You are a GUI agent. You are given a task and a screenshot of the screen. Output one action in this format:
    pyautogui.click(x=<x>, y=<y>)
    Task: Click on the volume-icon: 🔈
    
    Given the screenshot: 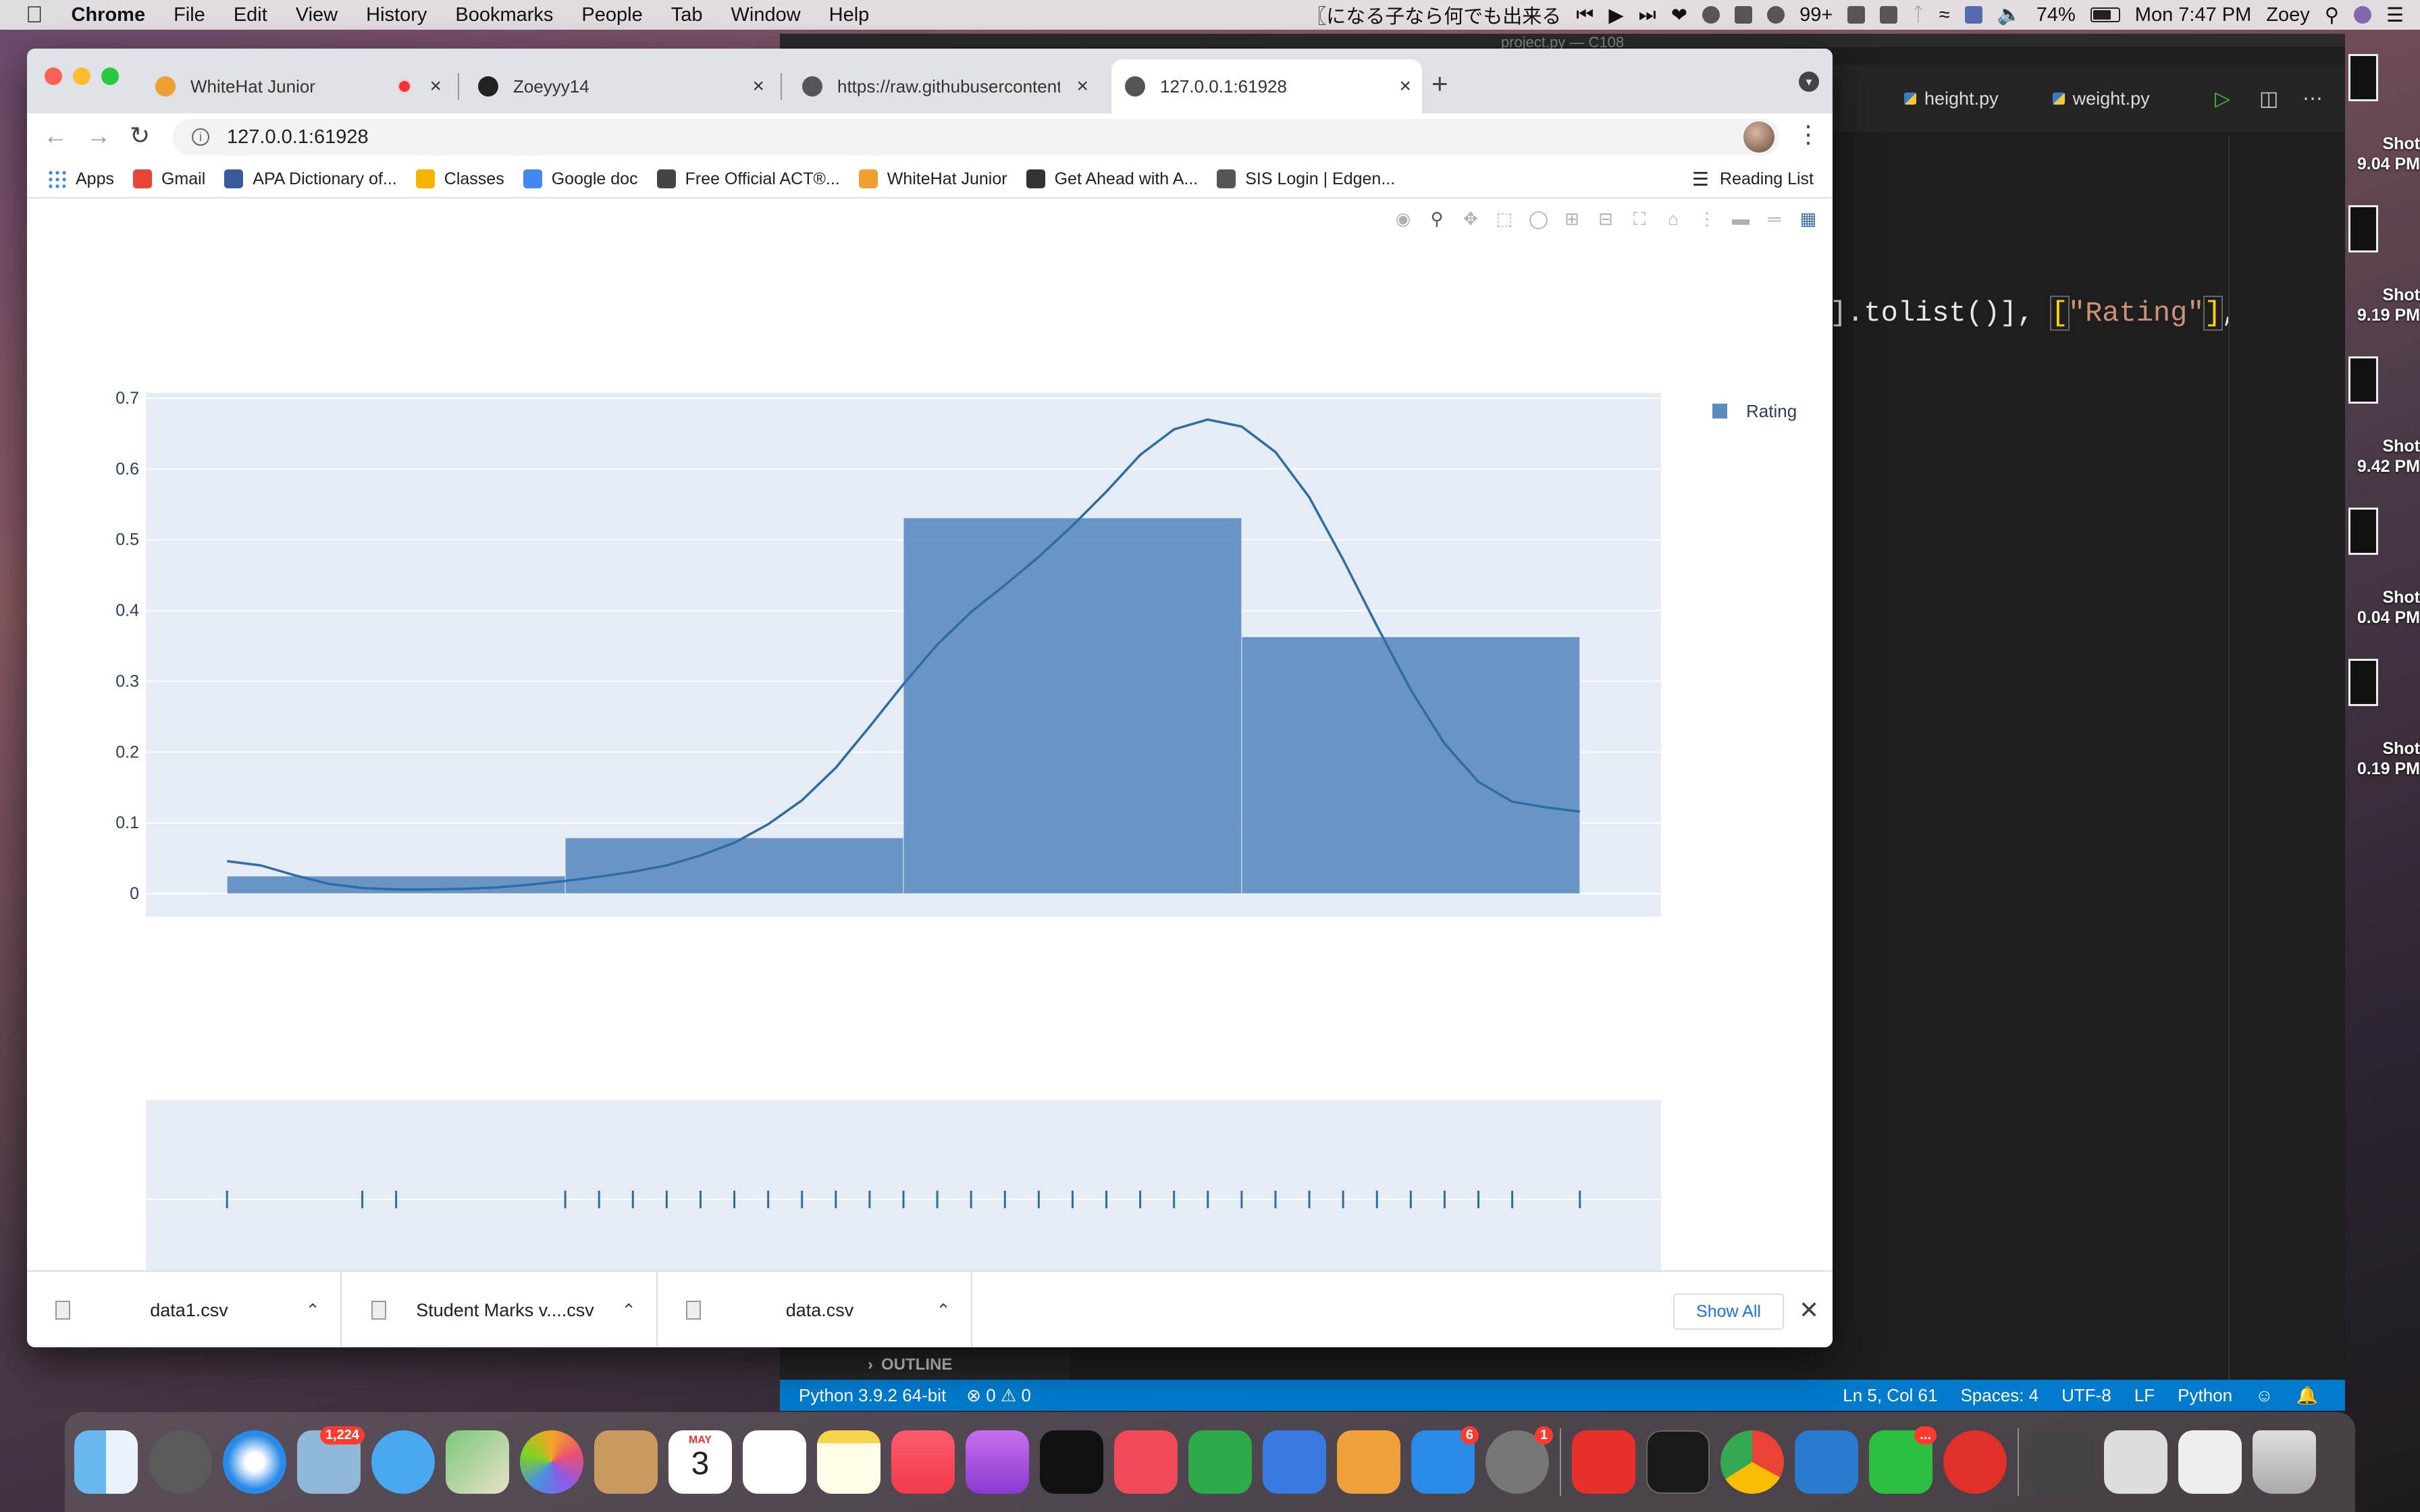 What is the action you would take?
    pyautogui.click(x=2009, y=14)
    